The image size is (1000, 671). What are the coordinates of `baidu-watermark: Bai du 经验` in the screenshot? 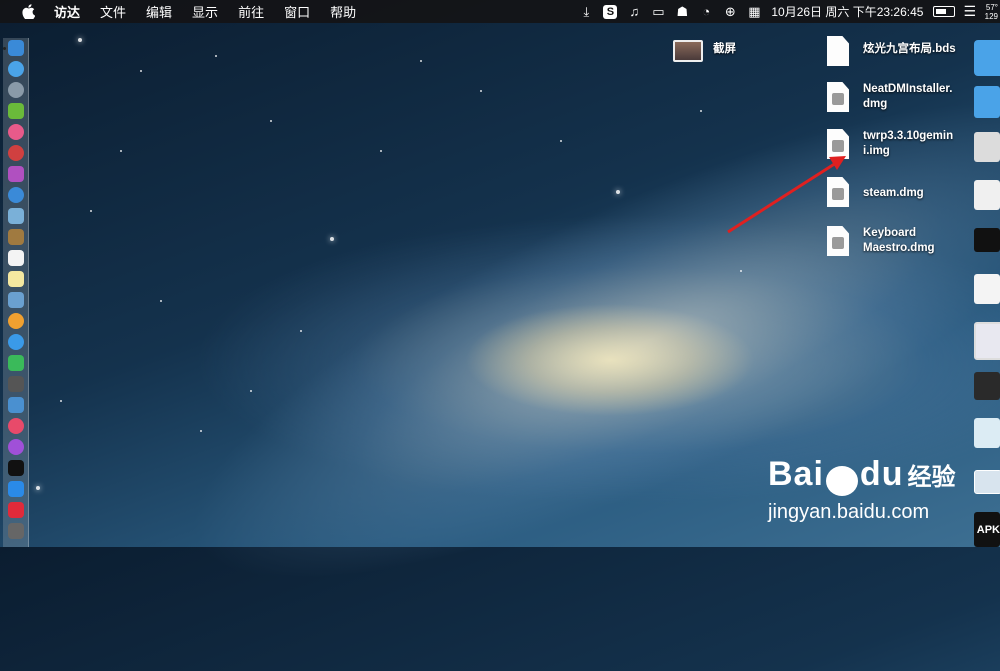 It's located at (861, 475).